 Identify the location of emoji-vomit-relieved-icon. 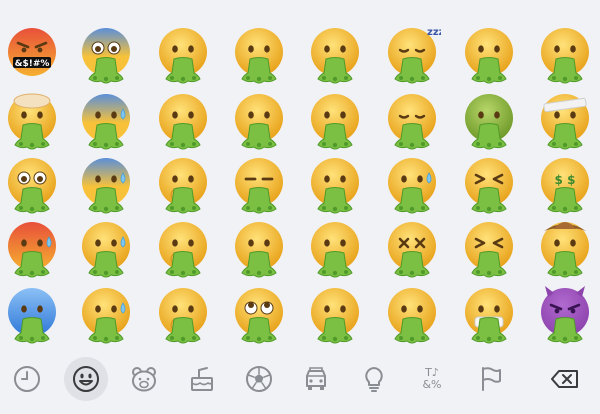
(412, 122).